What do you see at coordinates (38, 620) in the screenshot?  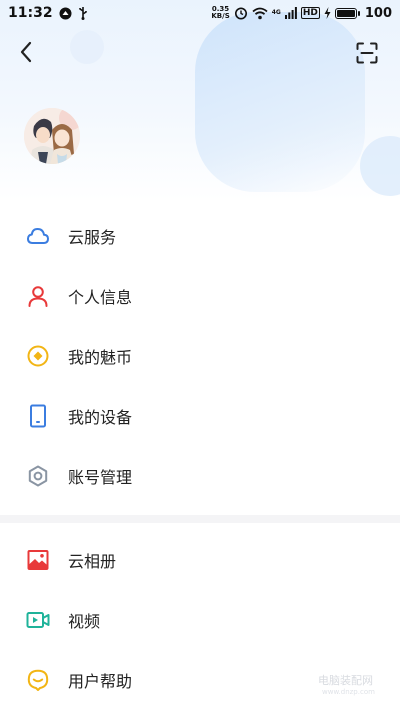 I see `video-icon` at bounding box center [38, 620].